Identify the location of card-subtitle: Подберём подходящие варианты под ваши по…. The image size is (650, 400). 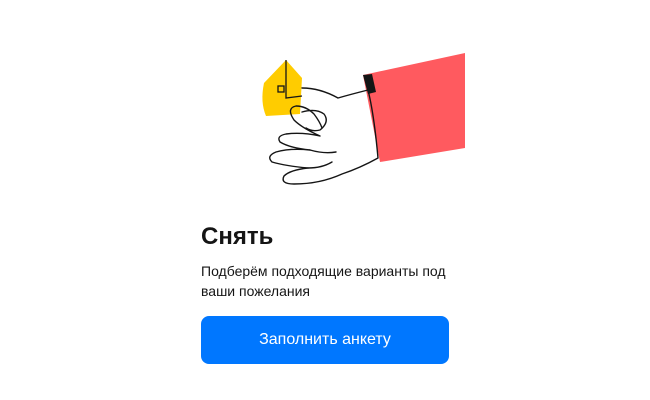
(323, 281).